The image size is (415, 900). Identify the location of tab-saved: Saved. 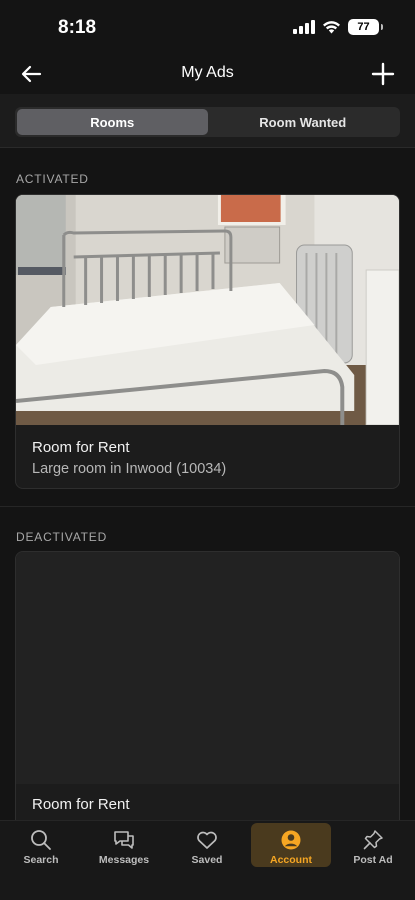
(207, 845).